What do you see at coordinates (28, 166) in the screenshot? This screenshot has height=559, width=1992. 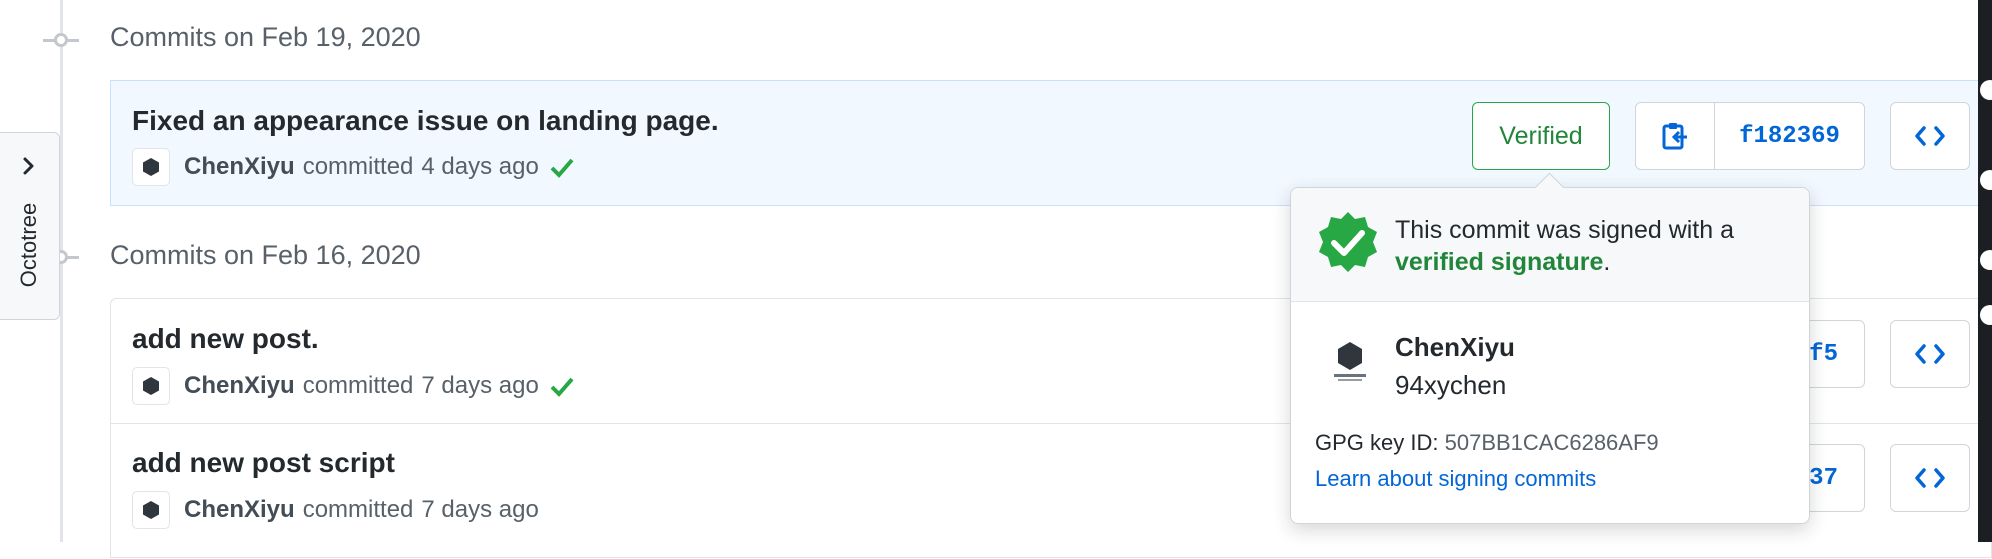 I see `chevron-right-icon` at bounding box center [28, 166].